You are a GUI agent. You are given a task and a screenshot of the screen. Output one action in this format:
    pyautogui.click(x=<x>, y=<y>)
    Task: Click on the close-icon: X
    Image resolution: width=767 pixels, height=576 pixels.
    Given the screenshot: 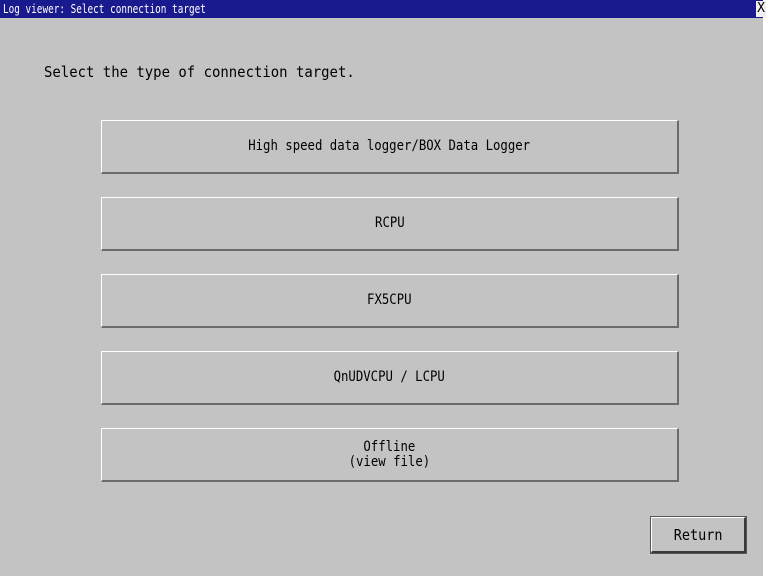 What is the action you would take?
    pyautogui.click(x=761, y=8)
    